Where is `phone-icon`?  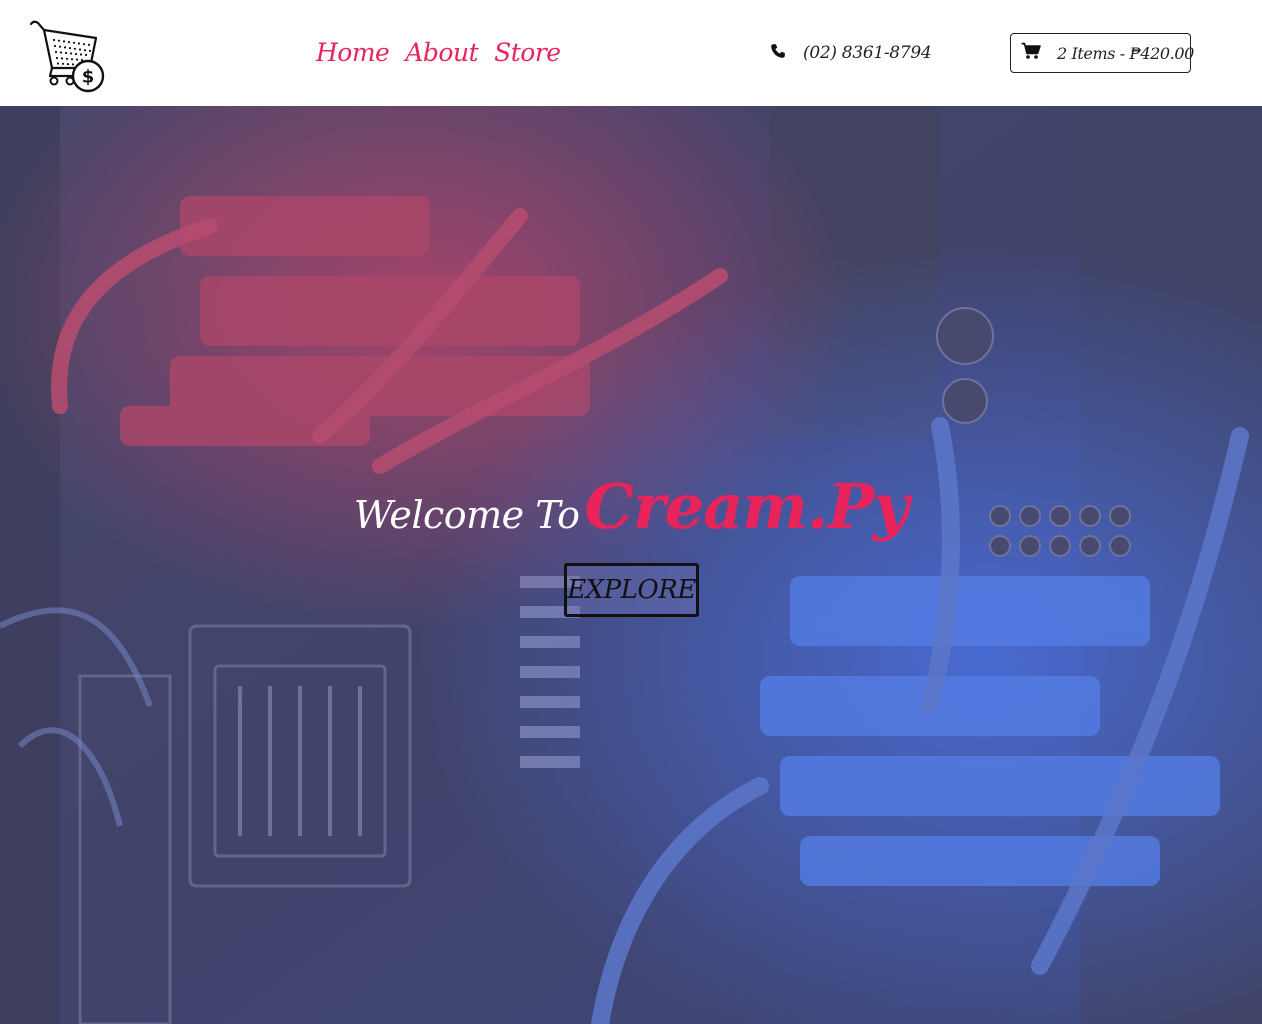
phone-icon is located at coordinates (778, 53).